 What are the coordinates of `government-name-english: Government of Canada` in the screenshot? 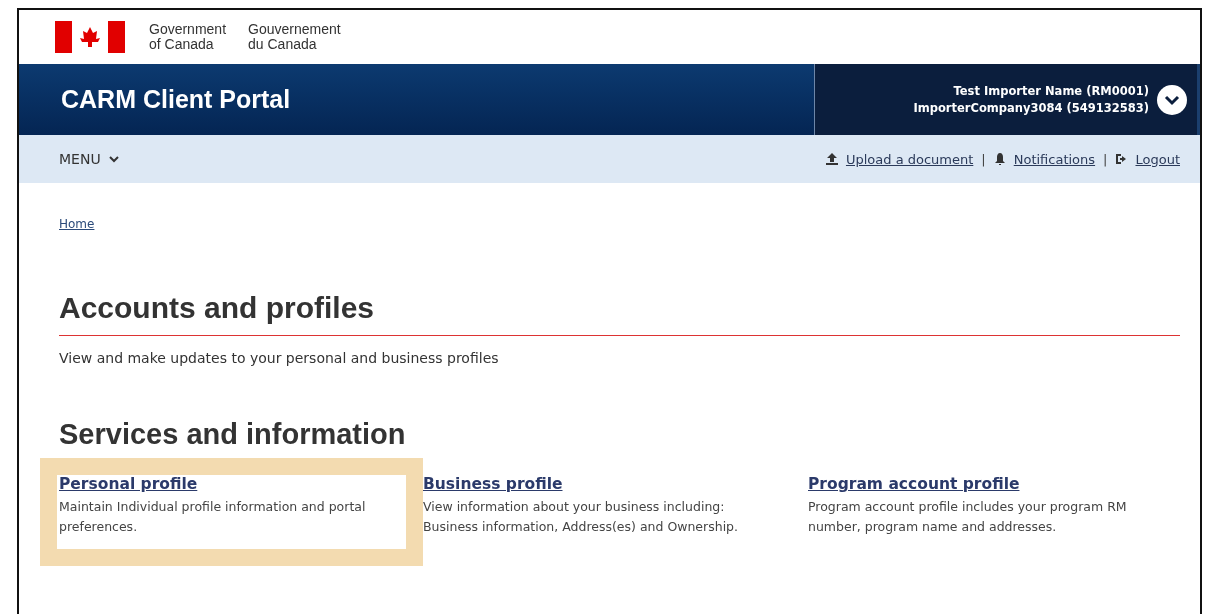 It's located at (188, 37).